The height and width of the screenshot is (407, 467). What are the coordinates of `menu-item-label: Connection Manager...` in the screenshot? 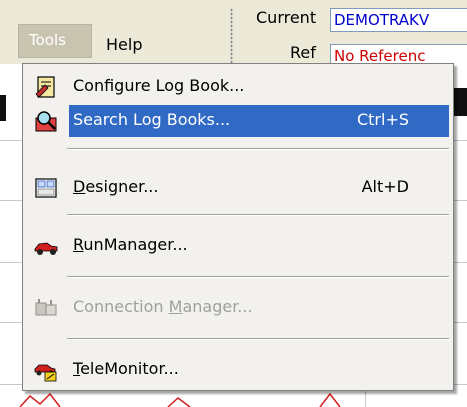 It's located at (163, 306).